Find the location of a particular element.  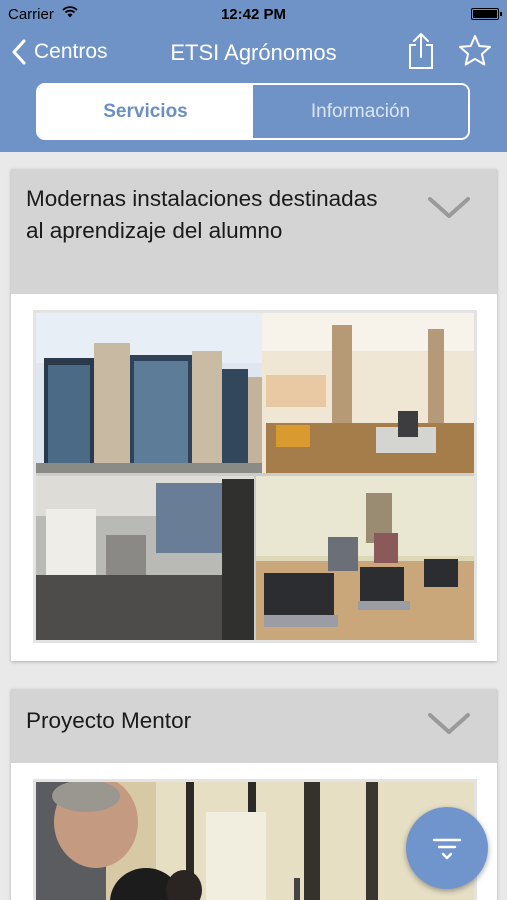

filter-button is located at coordinates (447, 848).